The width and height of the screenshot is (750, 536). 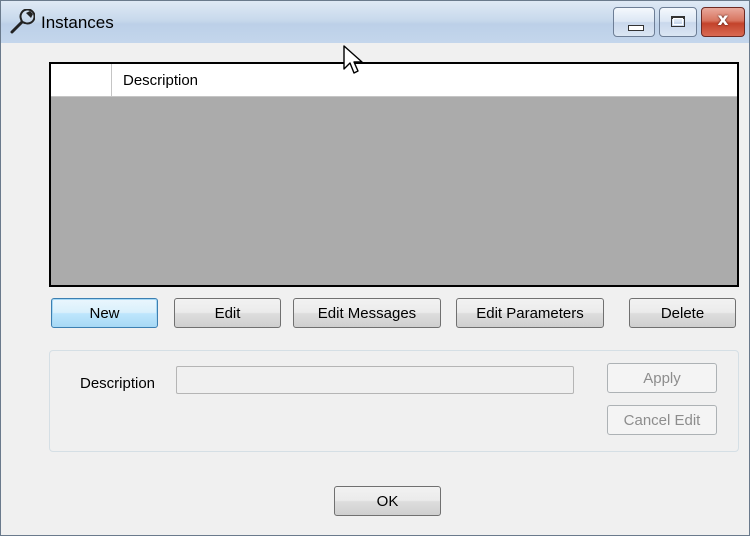 What do you see at coordinates (662, 378) in the screenshot?
I see `apply-button: Apply` at bounding box center [662, 378].